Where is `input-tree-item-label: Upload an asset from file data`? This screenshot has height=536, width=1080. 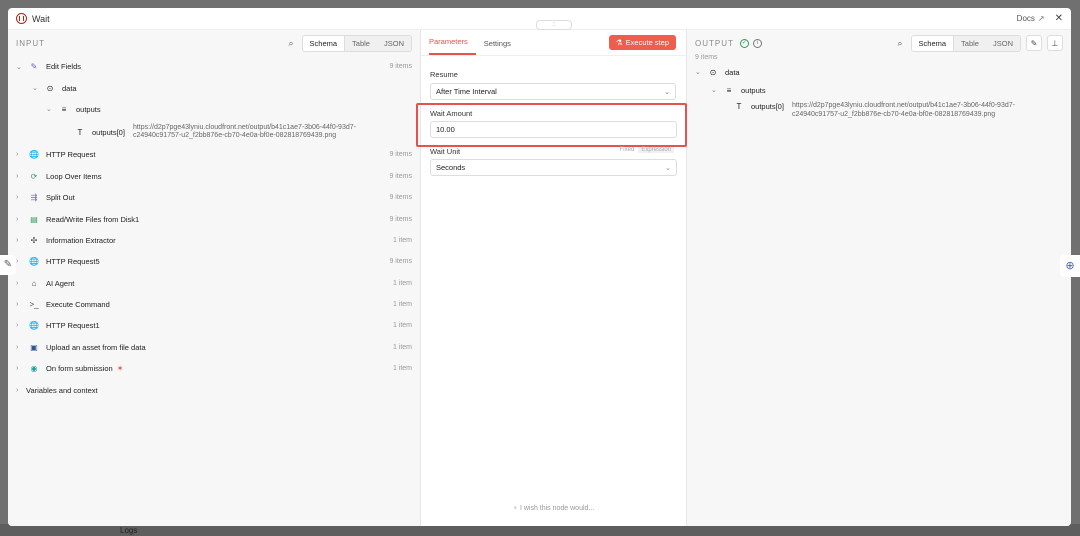 input-tree-item-label: Upload an asset from file data is located at coordinates (96, 347).